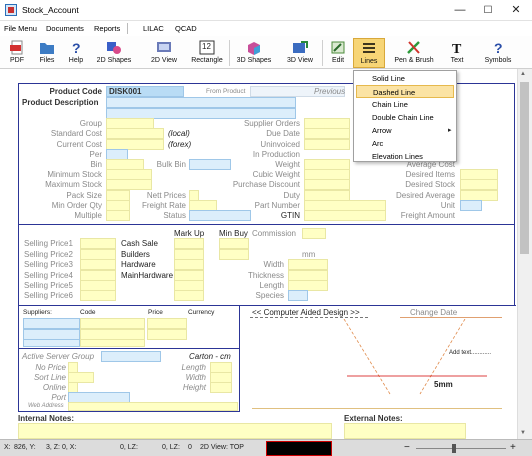 The width and height of the screenshot is (532, 456). I want to click on menu-lilac: LILAC, so click(153, 28).